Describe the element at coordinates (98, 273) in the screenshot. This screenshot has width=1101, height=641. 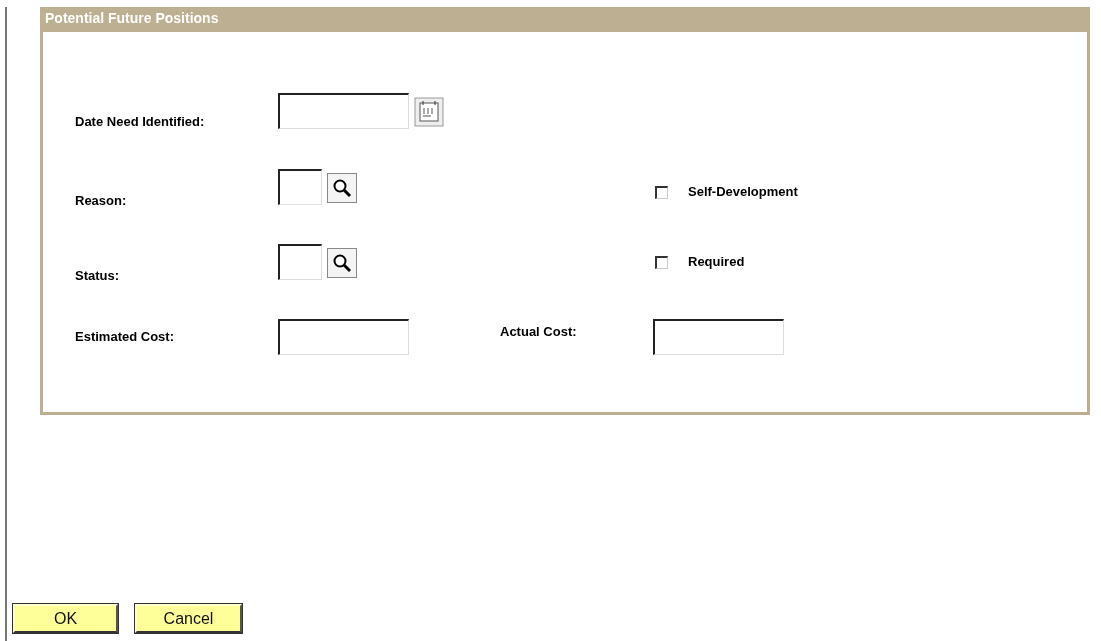
I see `field-label: Status:` at that location.